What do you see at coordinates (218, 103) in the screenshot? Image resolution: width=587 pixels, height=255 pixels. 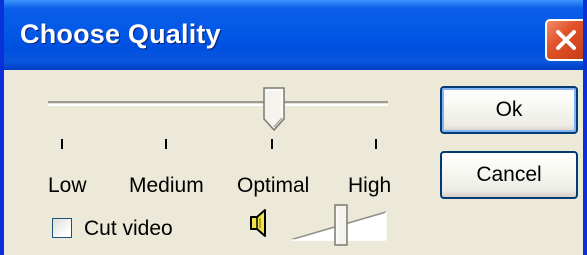 I see `quality-slider-track` at bounding box center [218, 103].